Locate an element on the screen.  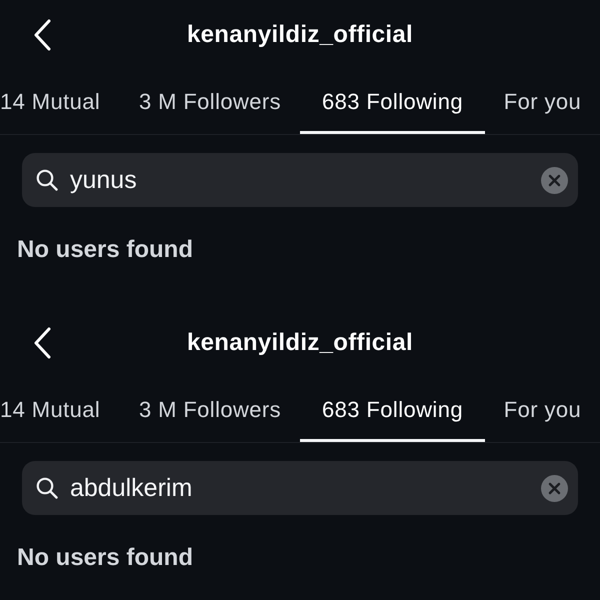
search-field: abdulkerim is located at coordinates (300, 488).